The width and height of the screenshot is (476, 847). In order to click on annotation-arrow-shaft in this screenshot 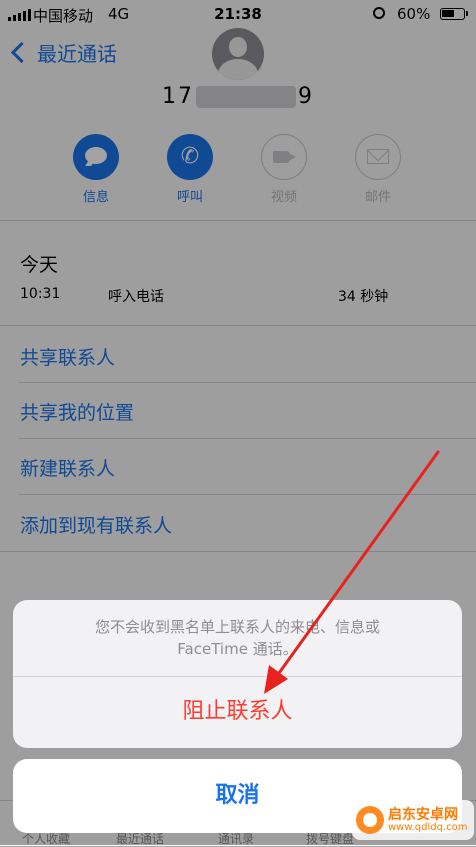, I will do `click(356, 566)`.